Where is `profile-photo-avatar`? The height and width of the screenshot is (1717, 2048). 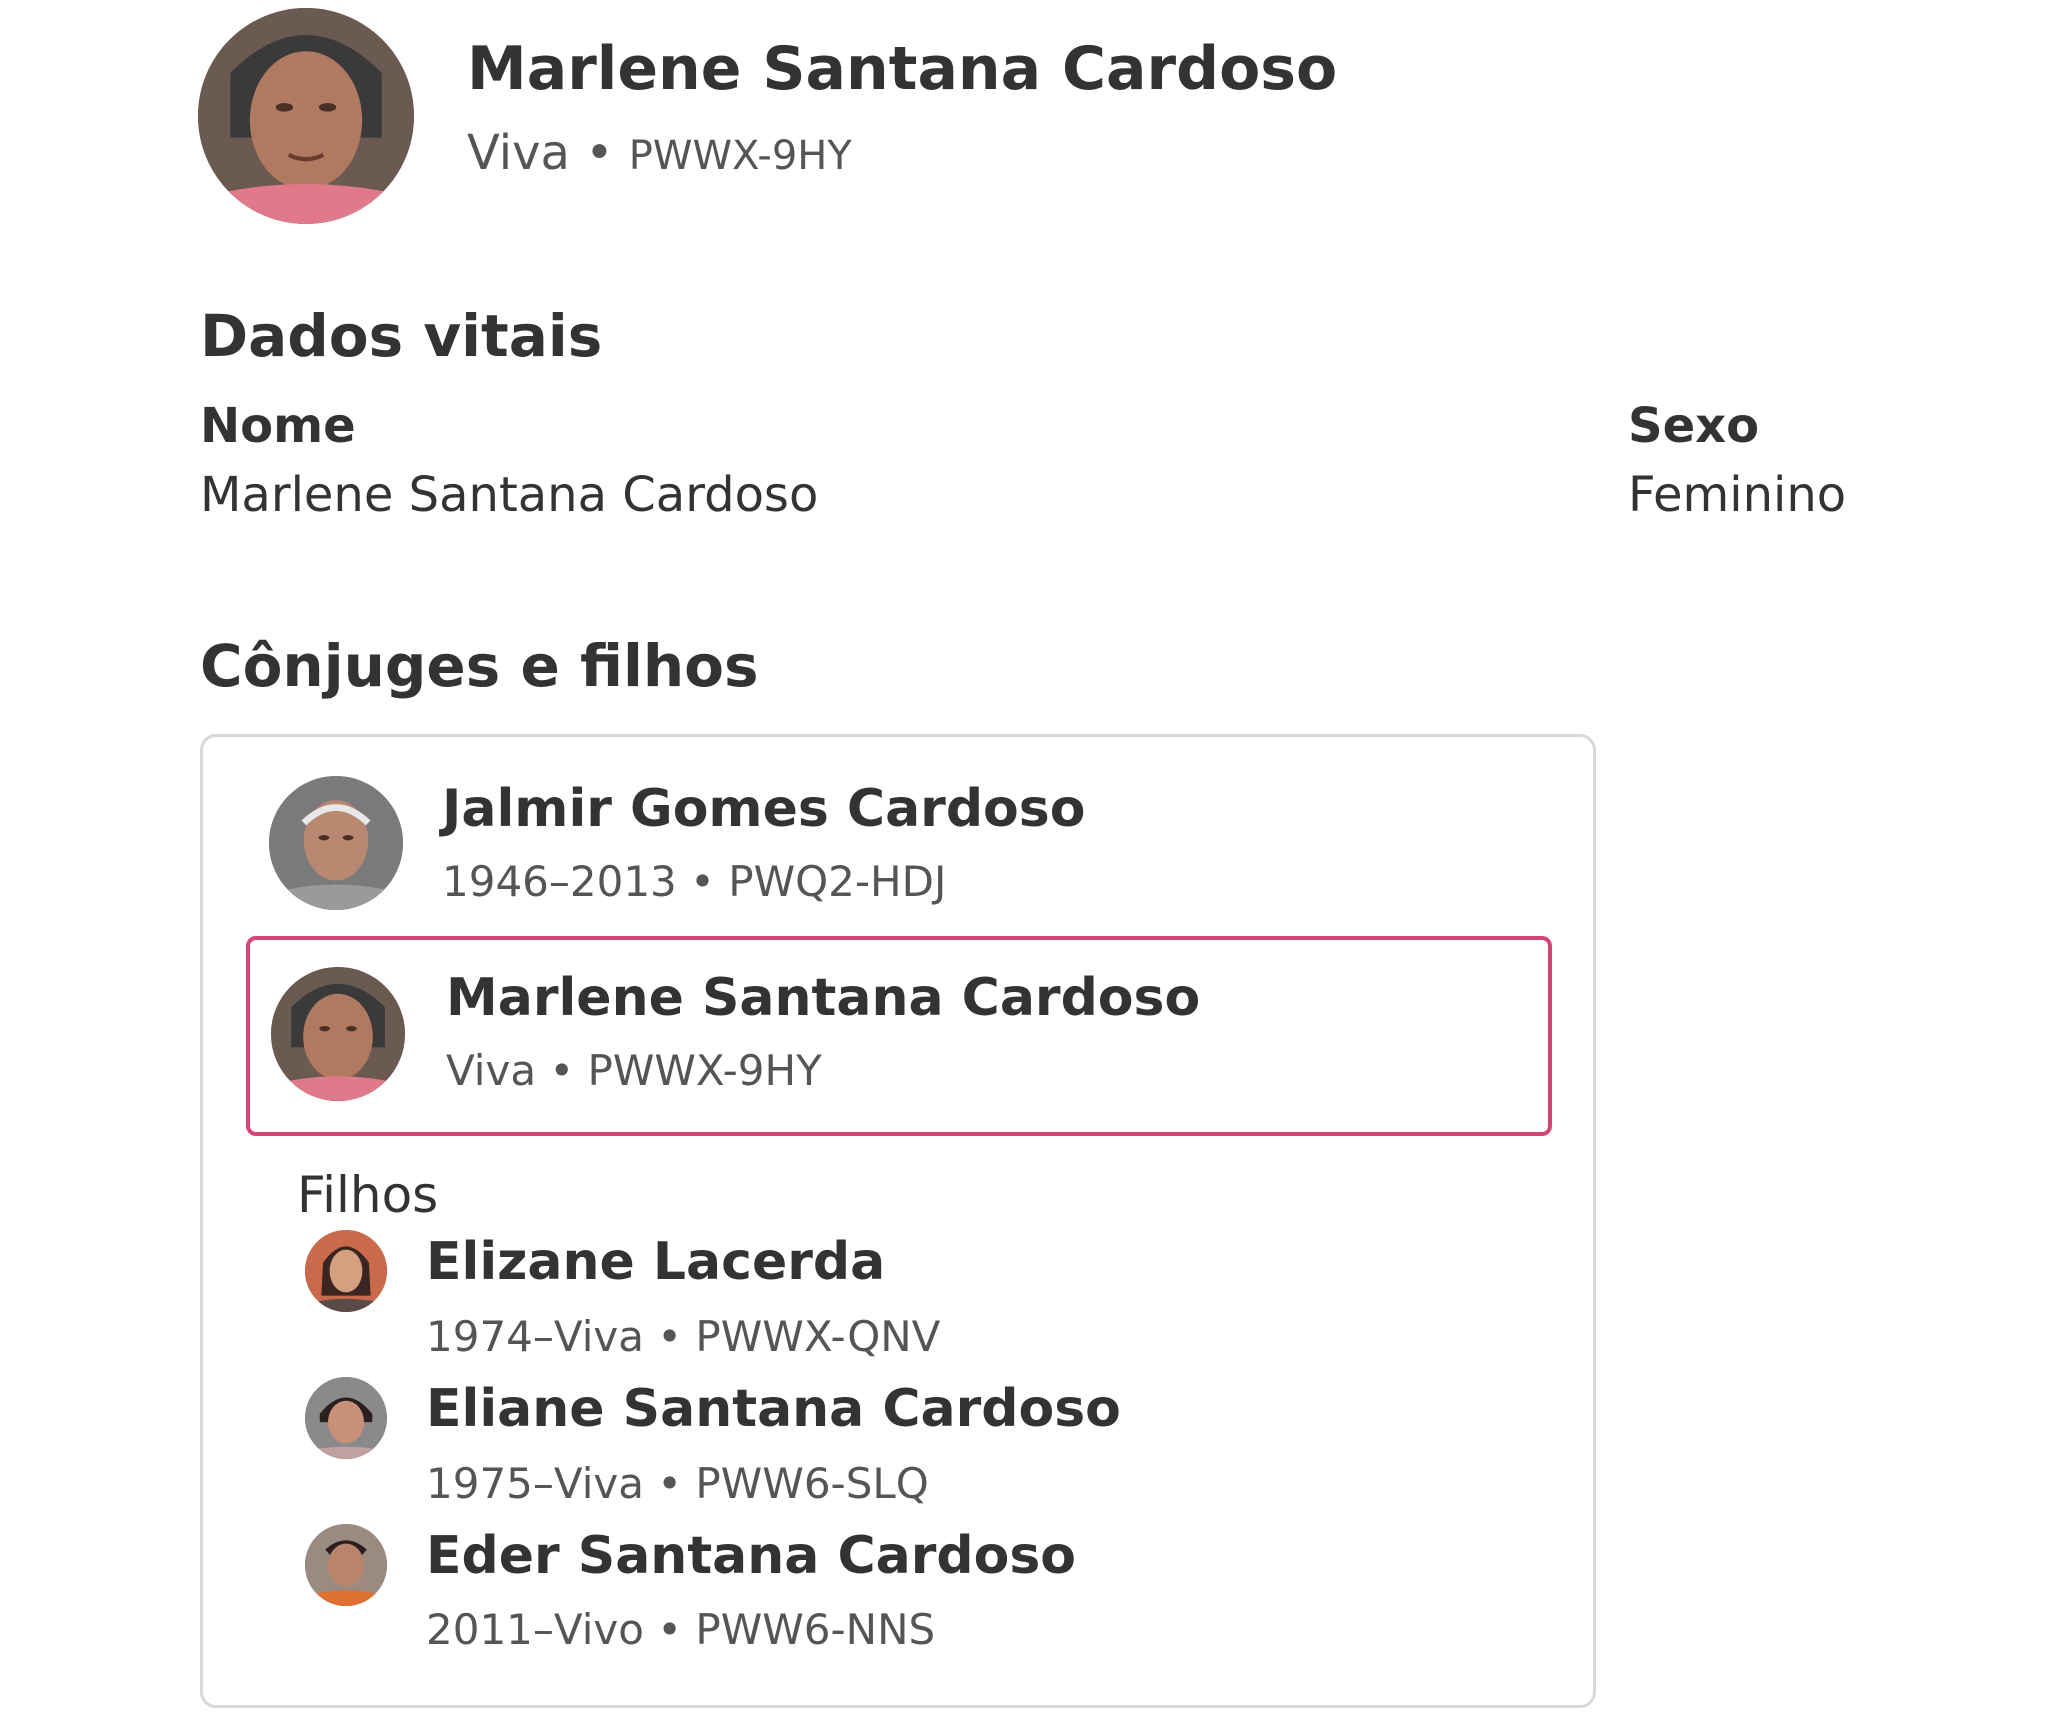 profile-photo-avatar is located at coordinates (306, 116).